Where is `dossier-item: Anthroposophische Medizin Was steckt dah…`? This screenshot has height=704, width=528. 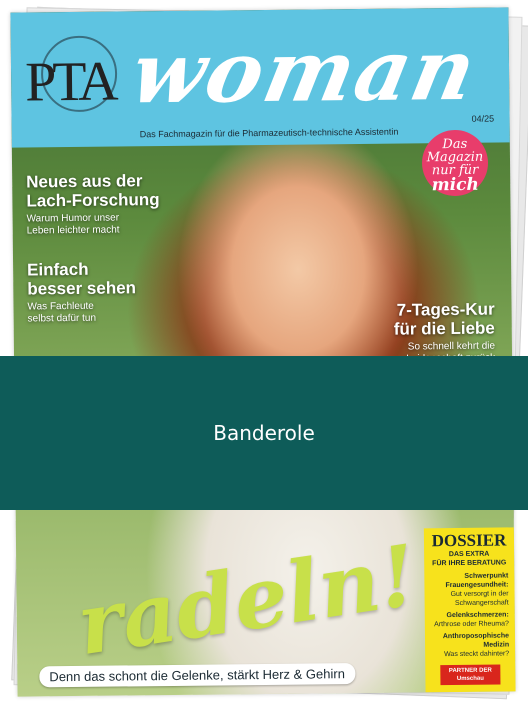
dossier-item: Anthroposophische Medizin Was steckt dah… is located at coordinates (470, 645).